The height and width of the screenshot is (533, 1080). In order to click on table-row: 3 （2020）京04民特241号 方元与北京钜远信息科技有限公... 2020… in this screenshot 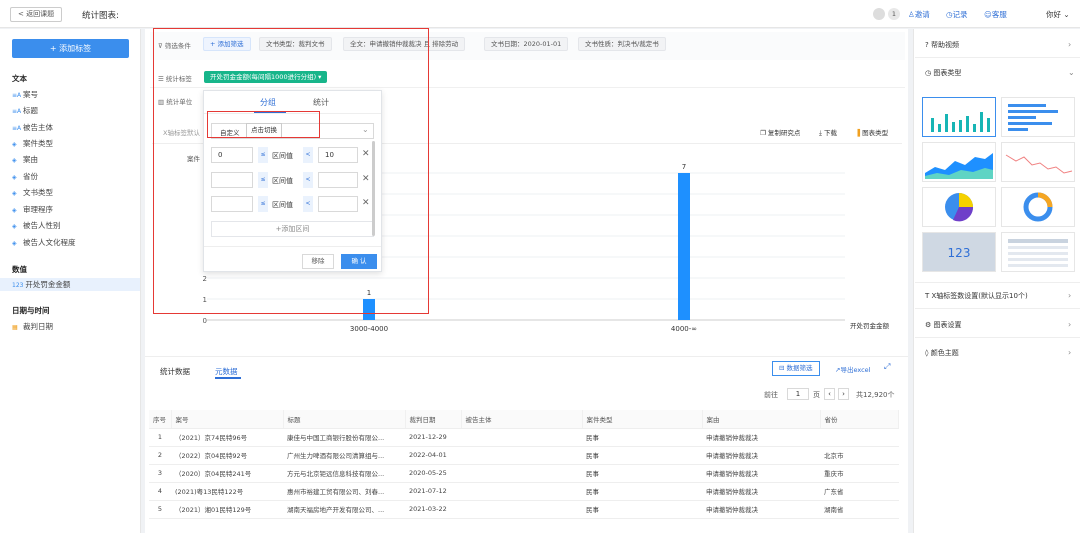, I will do `click(524, 473)`.